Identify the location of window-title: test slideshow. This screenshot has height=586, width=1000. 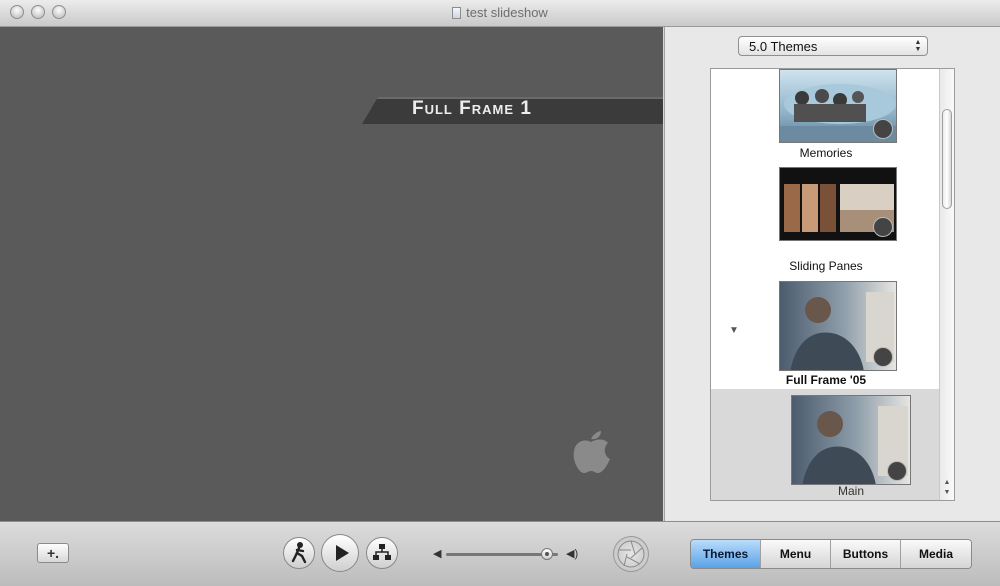
(500, 12).